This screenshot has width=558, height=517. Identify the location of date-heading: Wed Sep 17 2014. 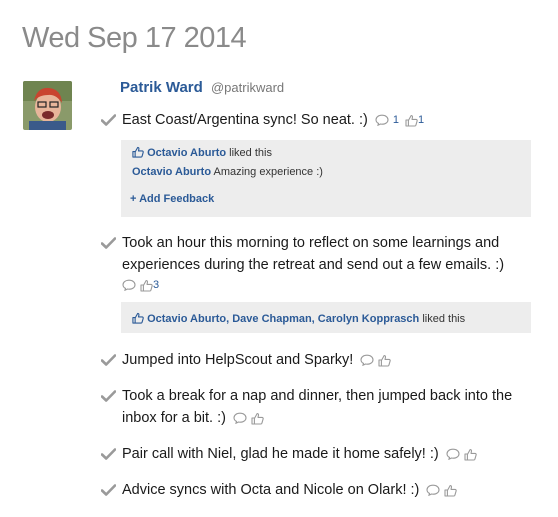
(134, 38).